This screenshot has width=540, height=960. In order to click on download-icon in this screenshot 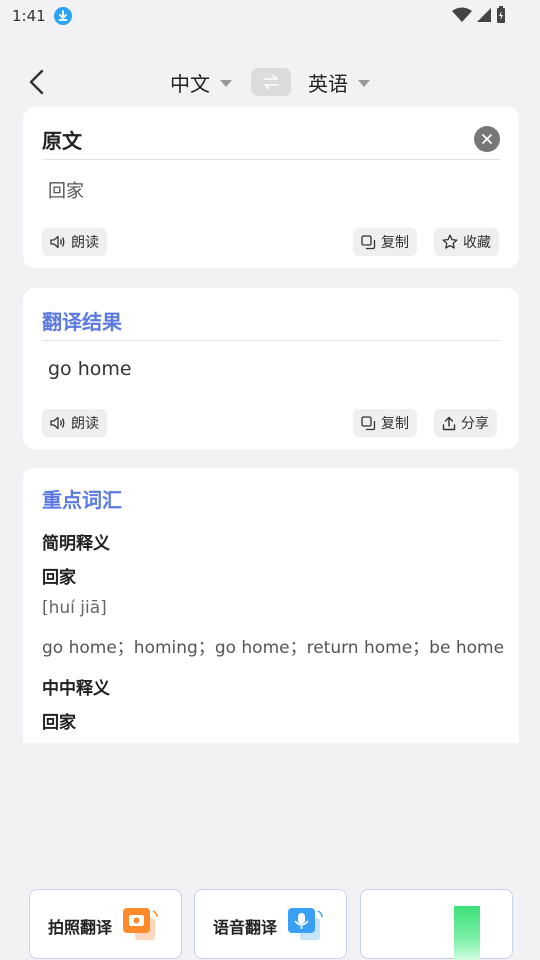, I will do `click(62, 16)`.